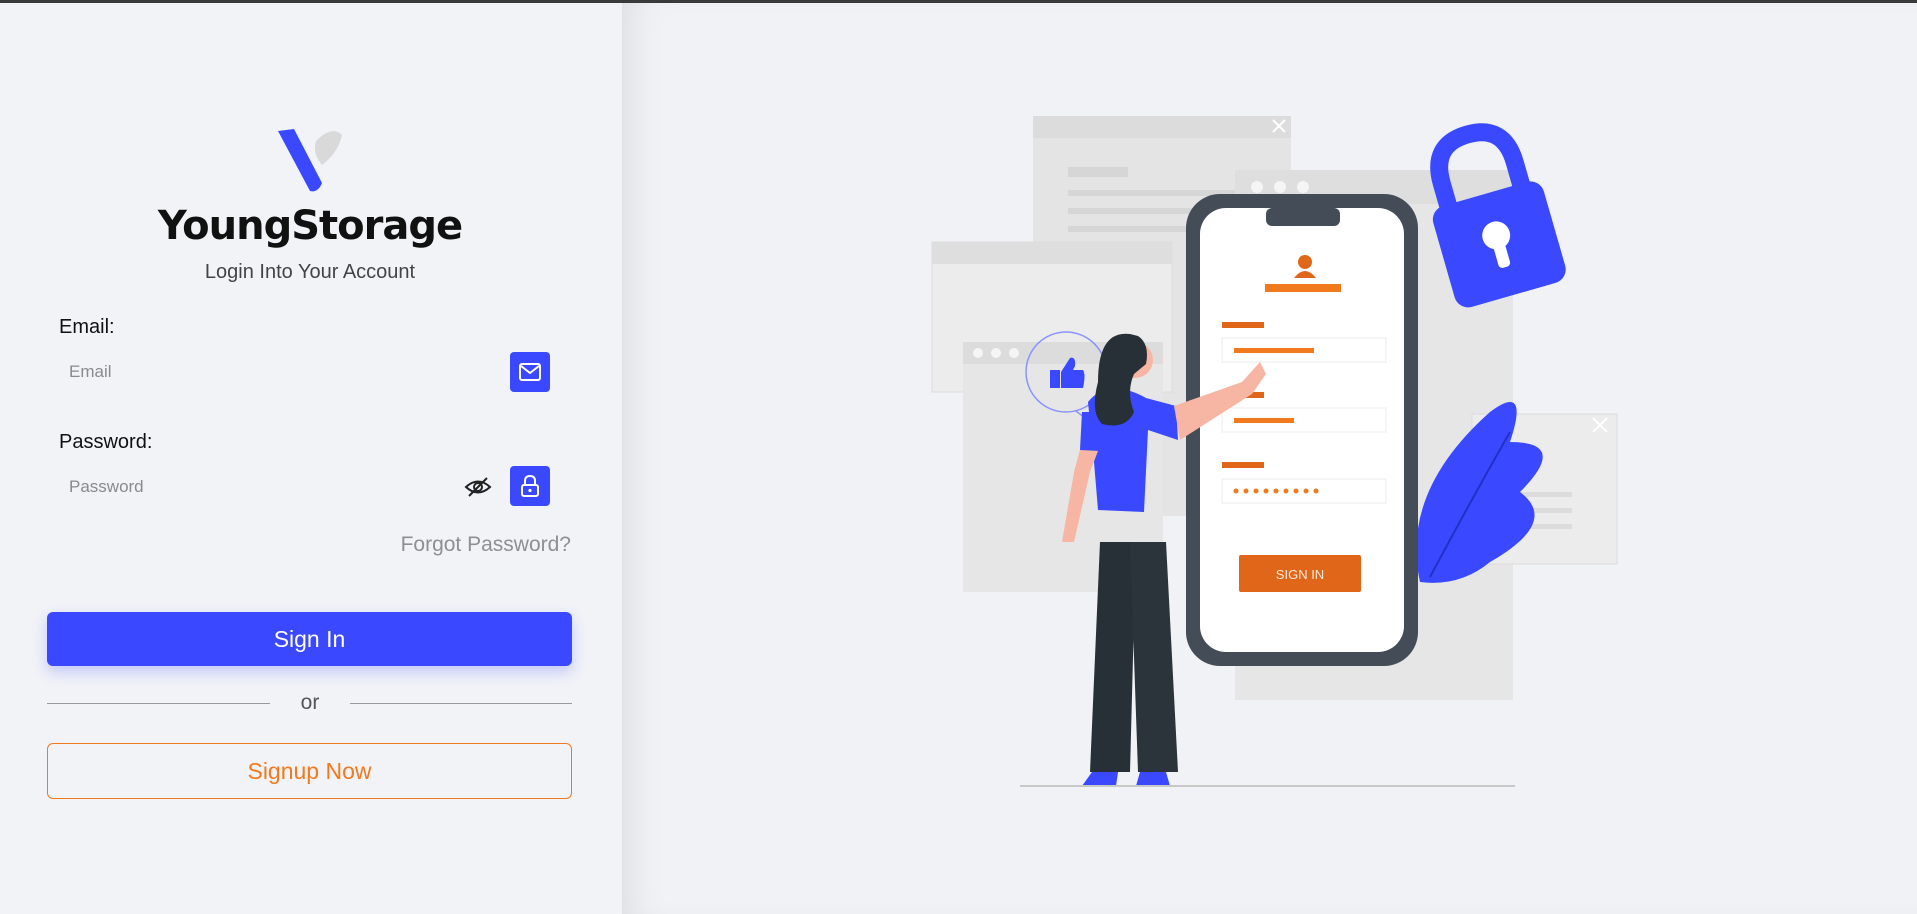 This screenshot has width=1917, height=914. I want to click on brand-logo, so click(310, 160).